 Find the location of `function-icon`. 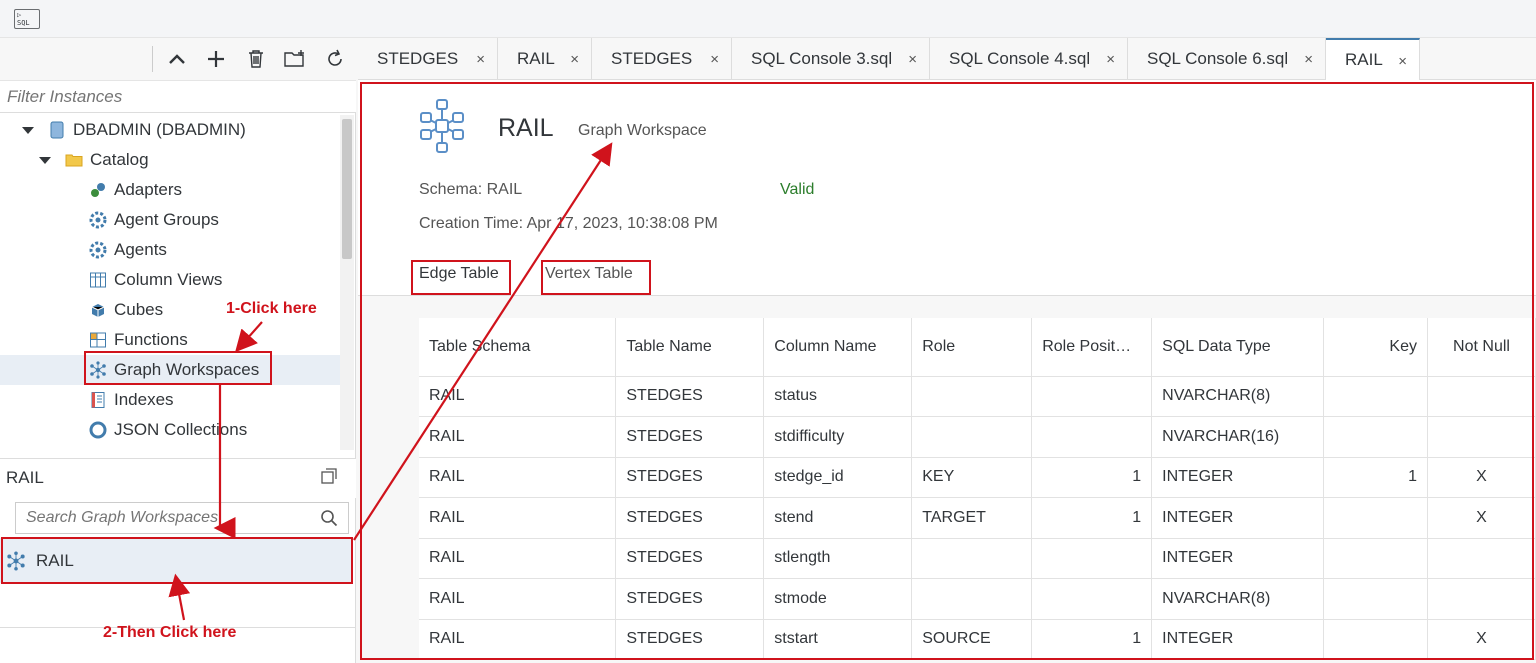

function-icon is located at coordinates (98, 340).